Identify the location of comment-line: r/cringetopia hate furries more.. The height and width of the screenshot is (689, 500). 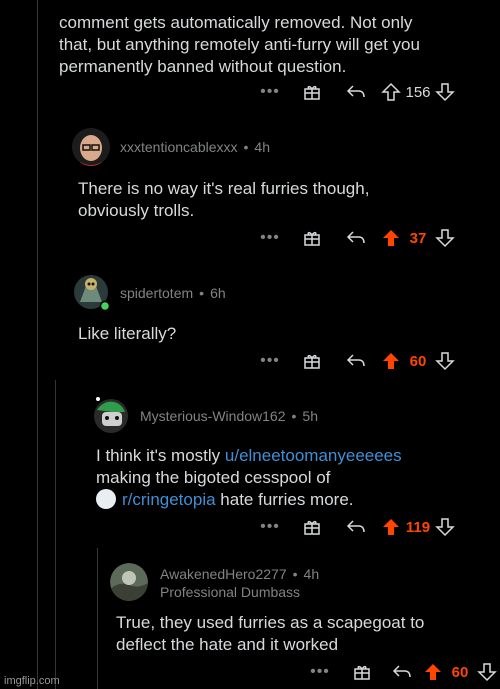
(293, 499).